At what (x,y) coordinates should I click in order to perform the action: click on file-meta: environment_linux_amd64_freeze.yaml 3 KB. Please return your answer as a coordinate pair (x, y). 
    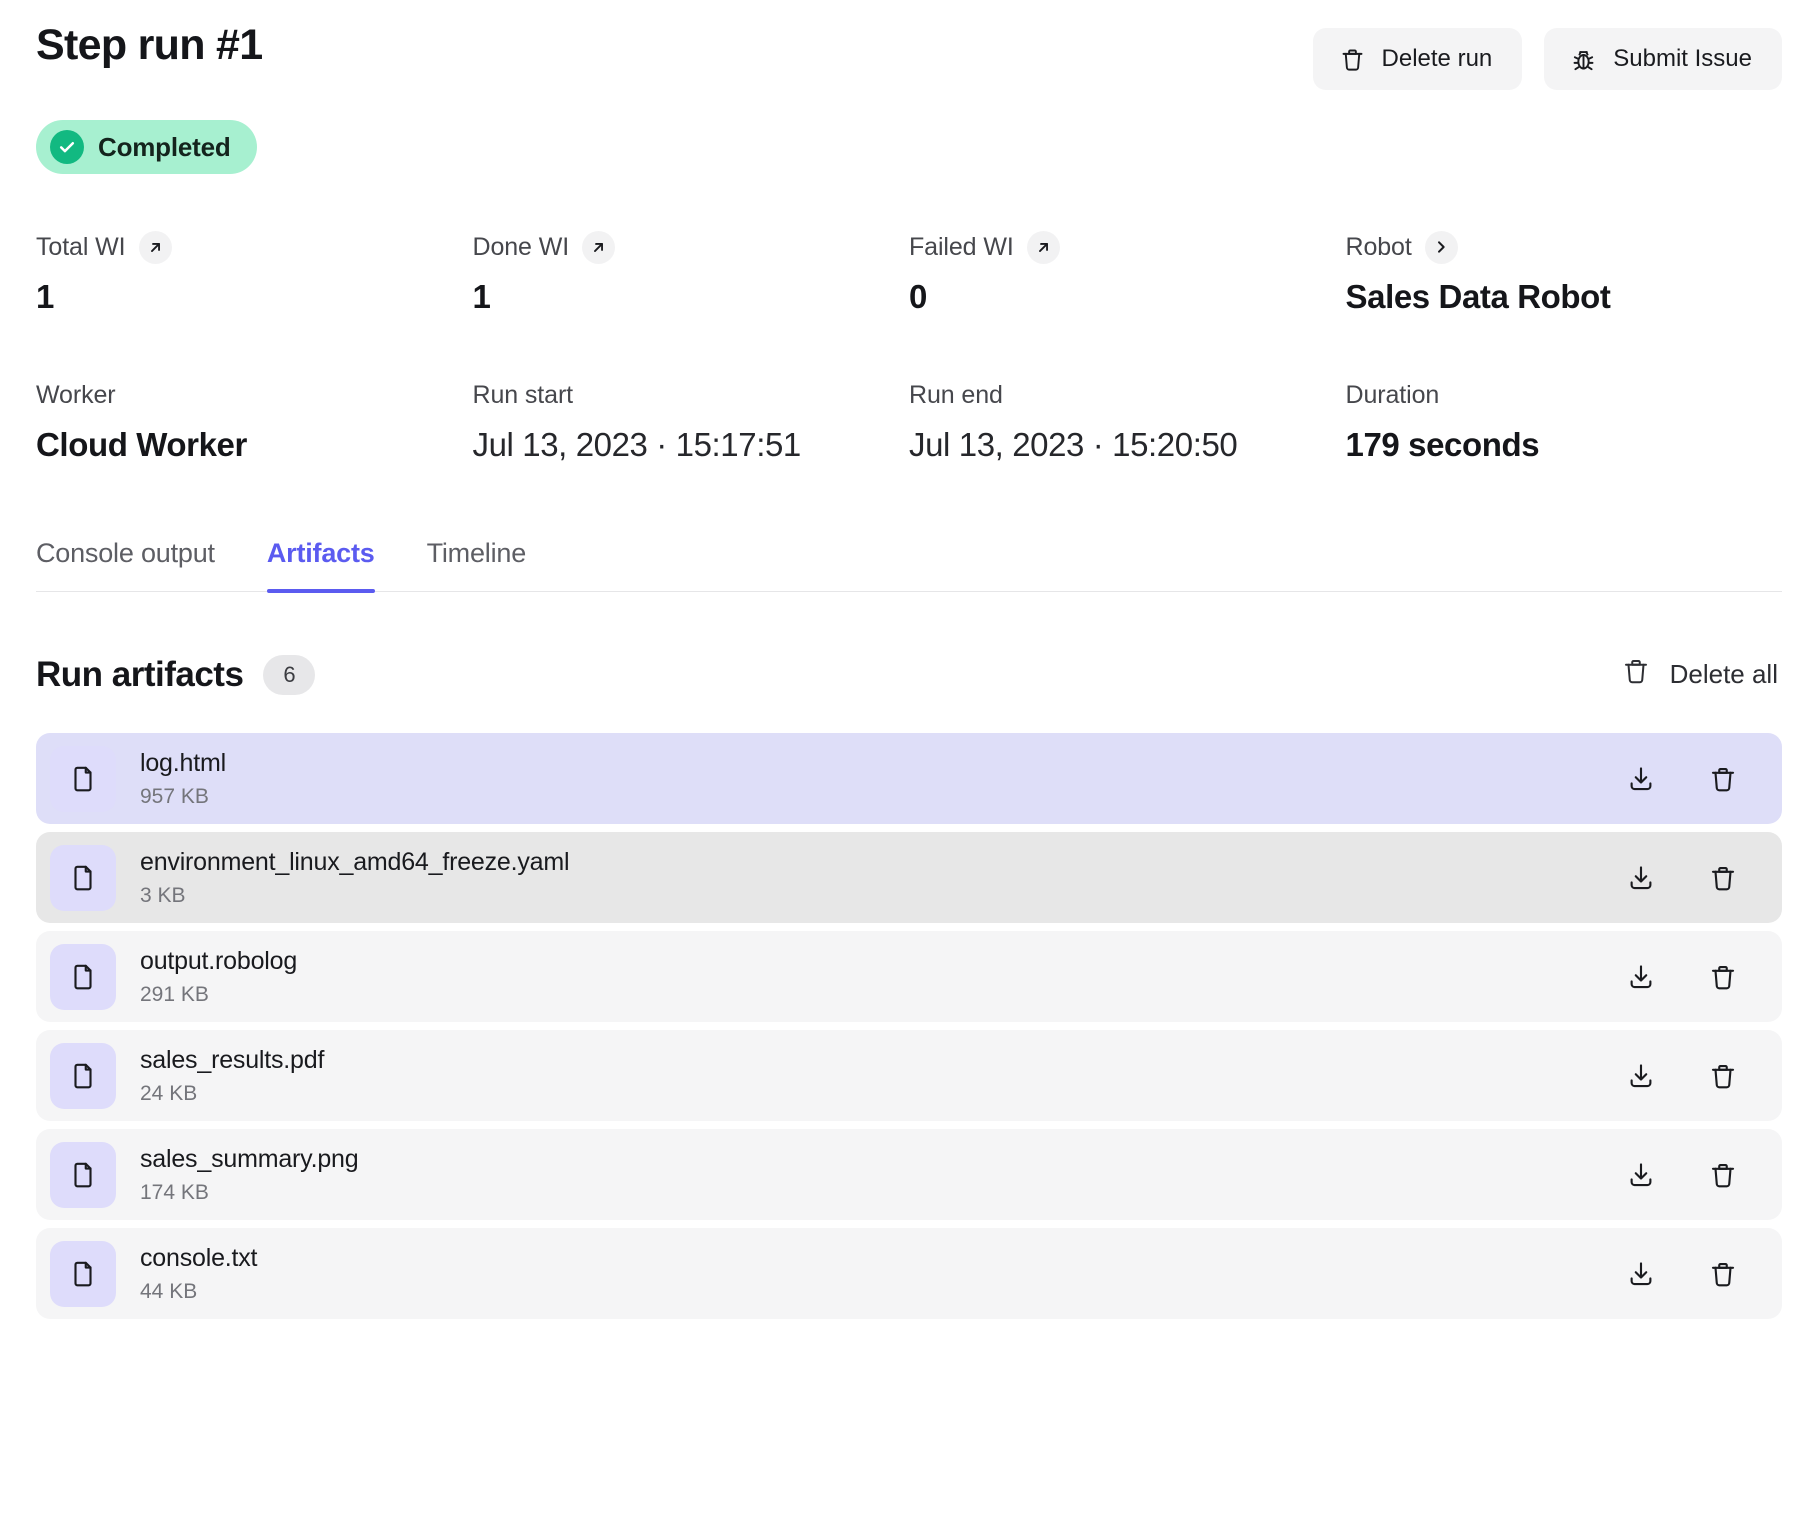
    Looking at the image, I should click on (881, 877).